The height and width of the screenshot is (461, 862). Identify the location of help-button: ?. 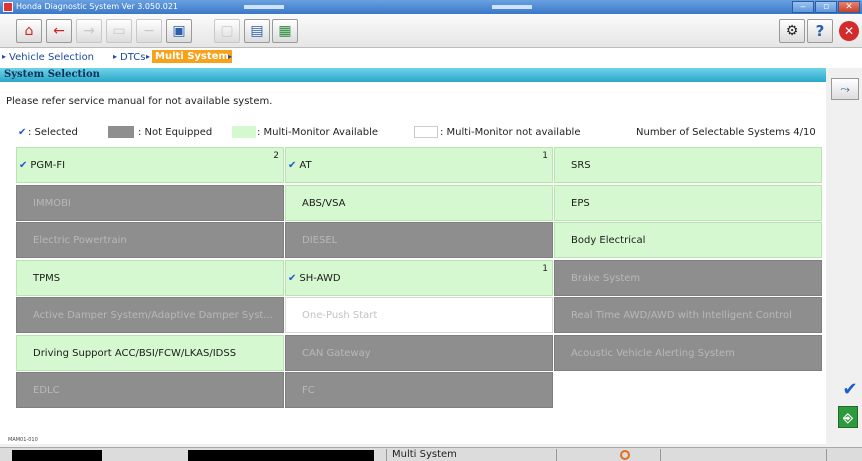
(820, 31).